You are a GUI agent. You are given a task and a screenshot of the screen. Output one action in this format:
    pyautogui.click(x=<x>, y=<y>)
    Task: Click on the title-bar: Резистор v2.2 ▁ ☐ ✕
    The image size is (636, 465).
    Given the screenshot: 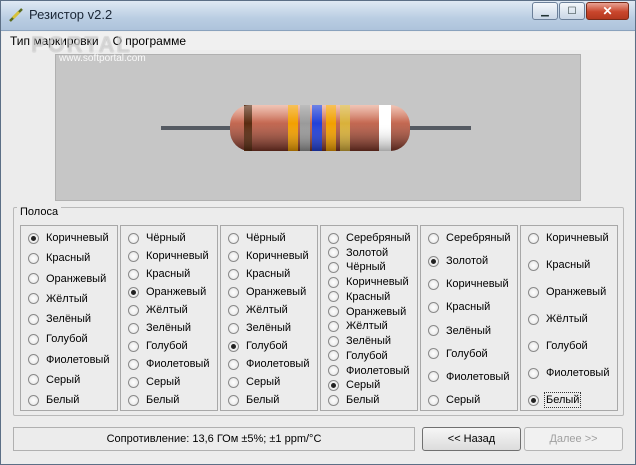 What is the action you would take?
    pyautogui.click(x=318, y=16)
    